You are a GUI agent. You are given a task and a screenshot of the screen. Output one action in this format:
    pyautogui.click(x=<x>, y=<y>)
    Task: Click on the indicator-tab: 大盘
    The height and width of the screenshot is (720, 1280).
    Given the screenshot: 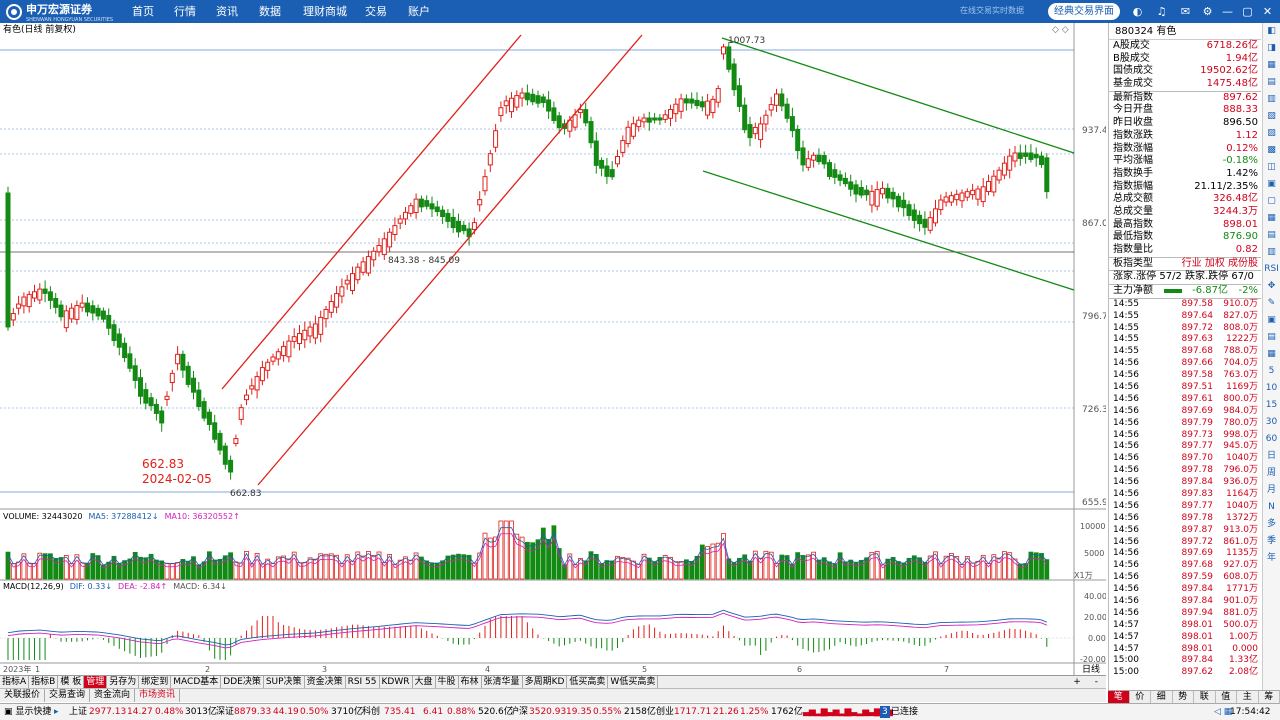 What is the action you would take?
    pyautogui.click(x=424, y=682)
    